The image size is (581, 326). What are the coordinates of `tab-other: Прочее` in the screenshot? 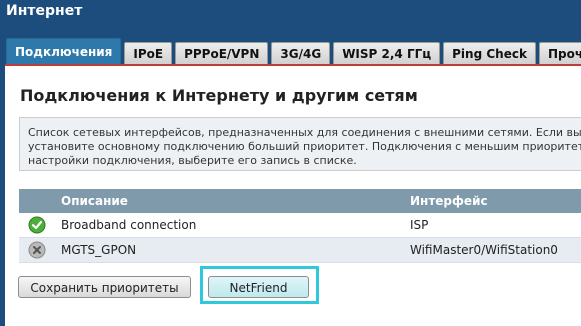 It's located at (559, 53).